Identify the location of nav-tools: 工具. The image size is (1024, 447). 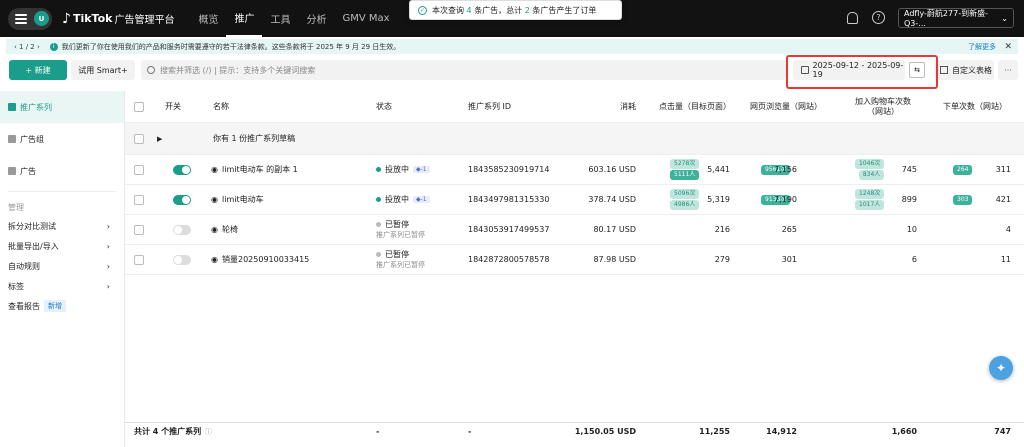
(280, 18).